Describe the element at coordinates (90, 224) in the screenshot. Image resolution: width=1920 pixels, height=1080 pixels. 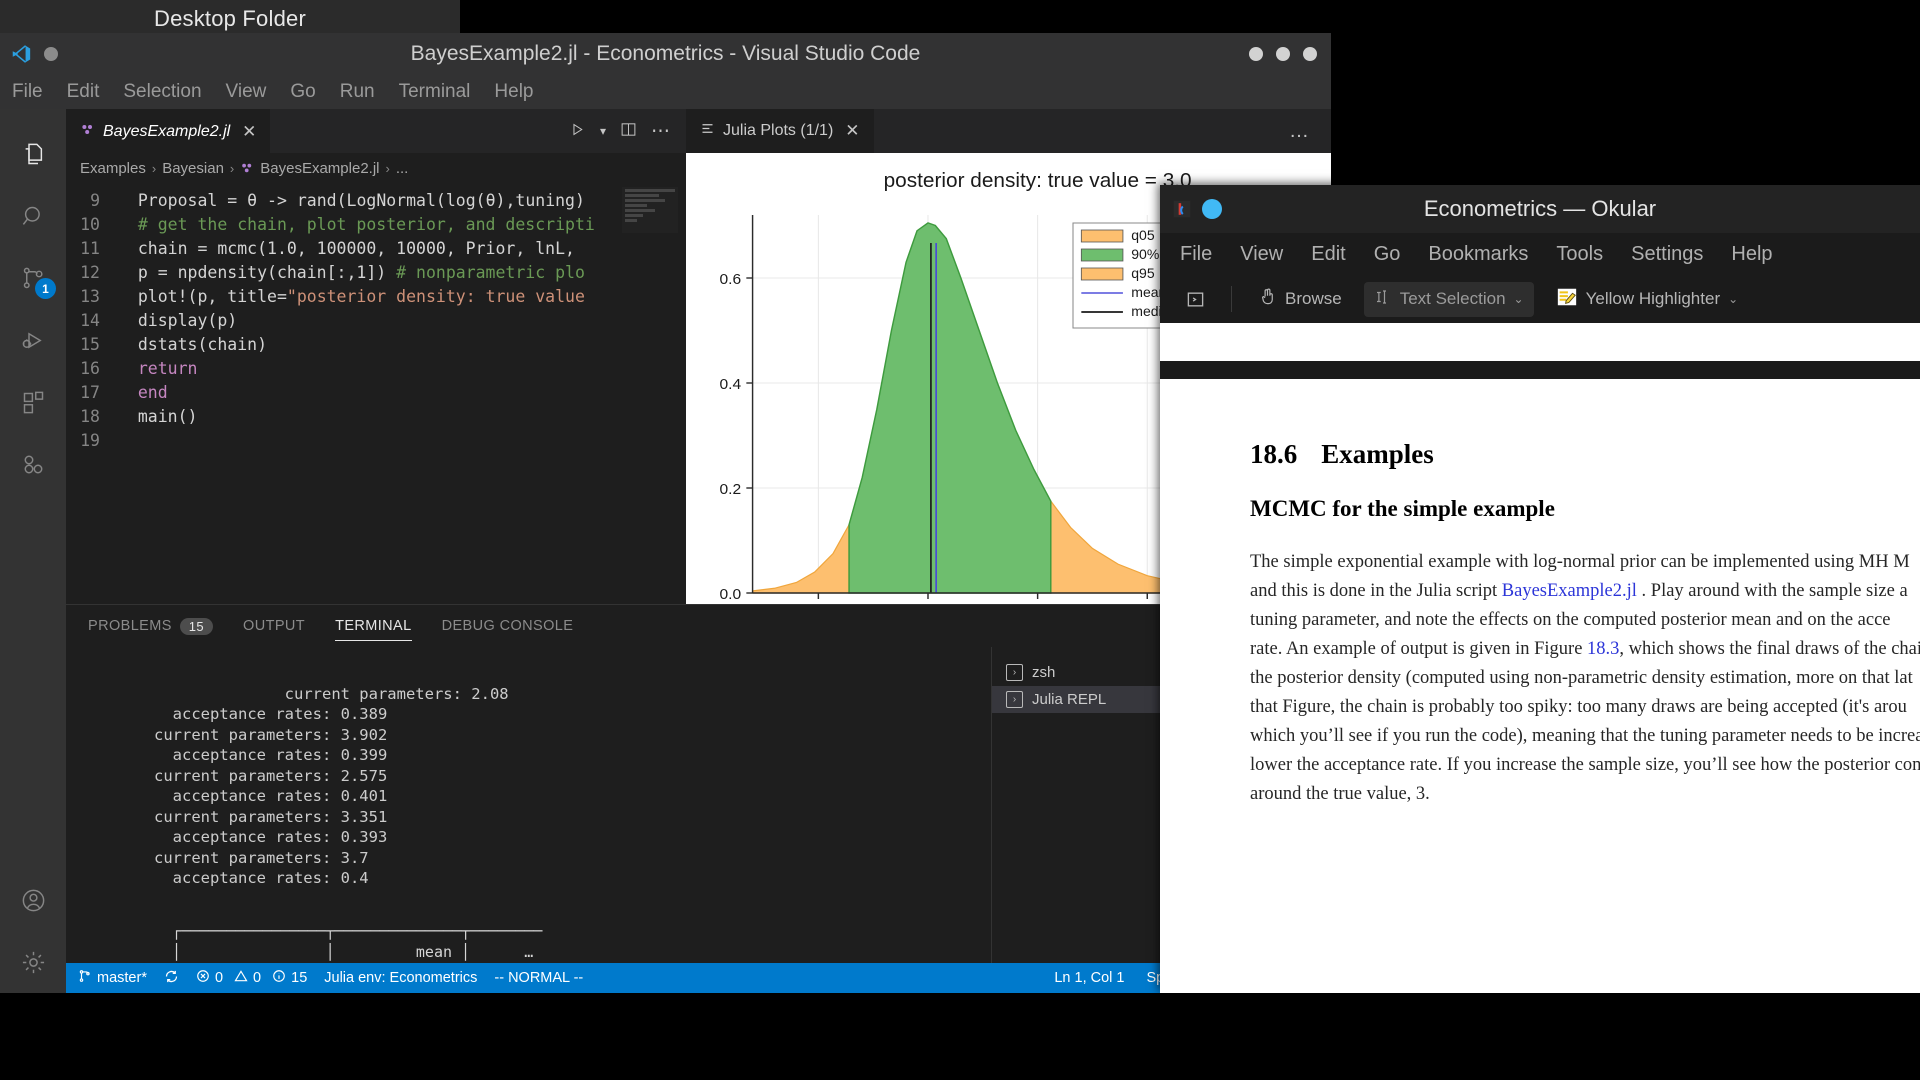
I see `code-line-number: 10` at that location.